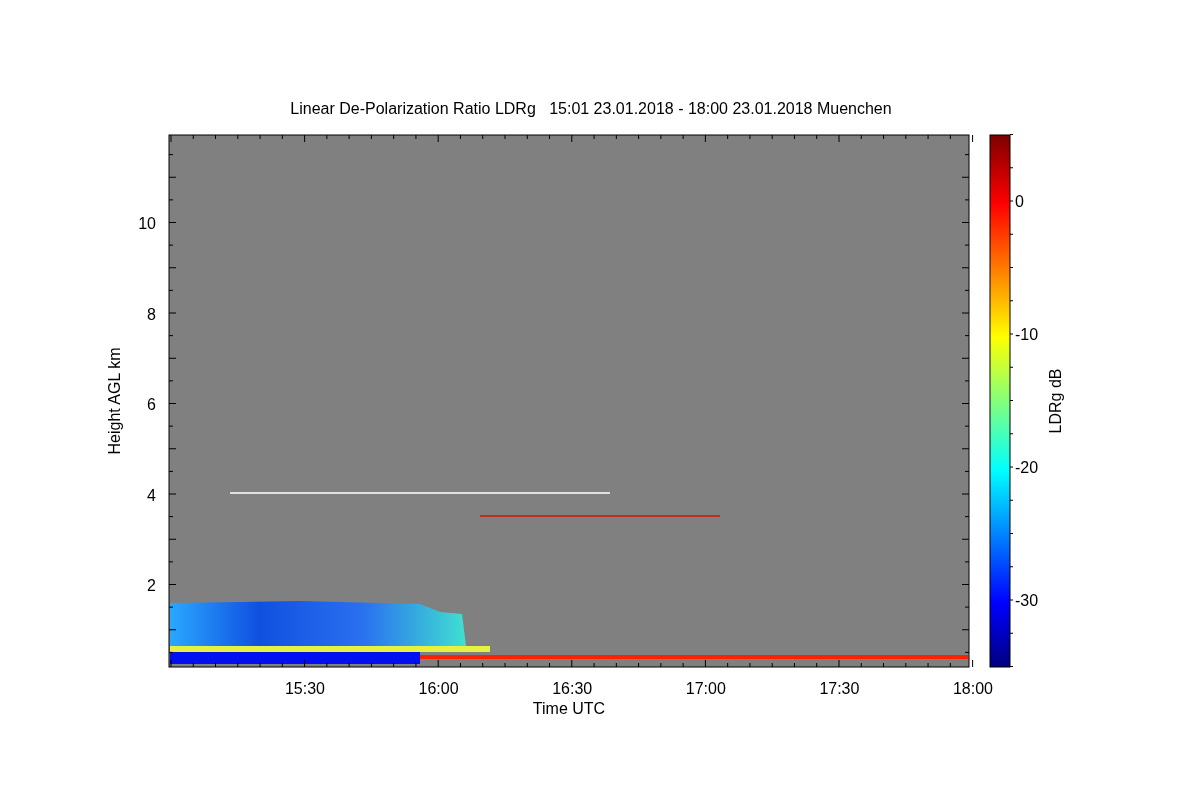  What do you see at coordinates (1055, 401) in the screenshot?
I see `colorbar-label: LDRg dB` at bounding box center [1055, 401].